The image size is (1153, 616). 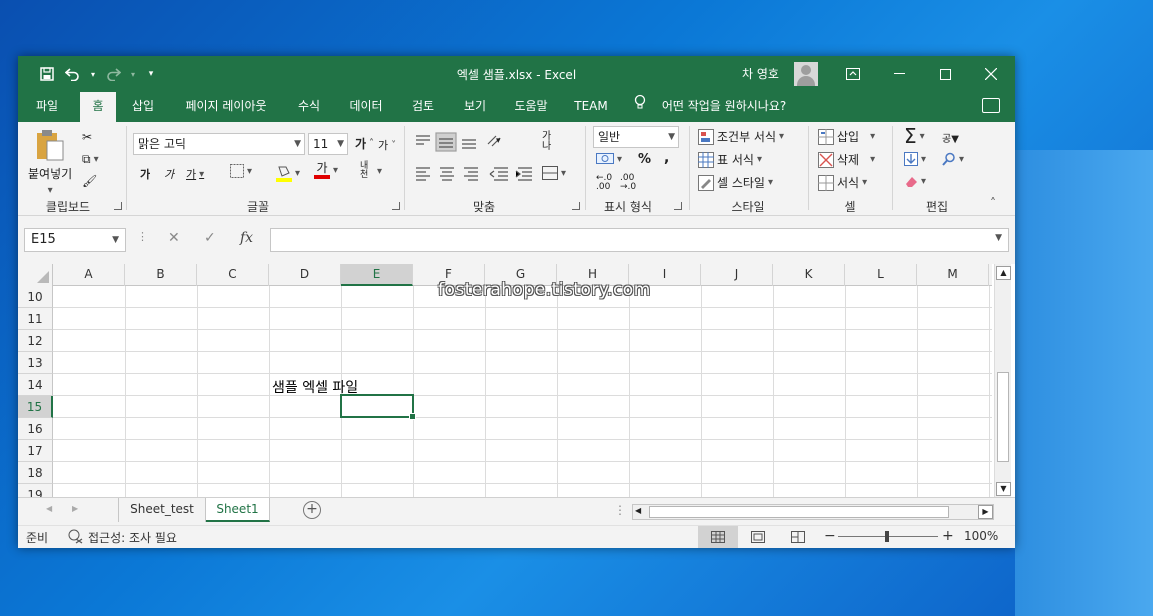 I want to click on find-select-button: ▾, so click(x=953, y=159).